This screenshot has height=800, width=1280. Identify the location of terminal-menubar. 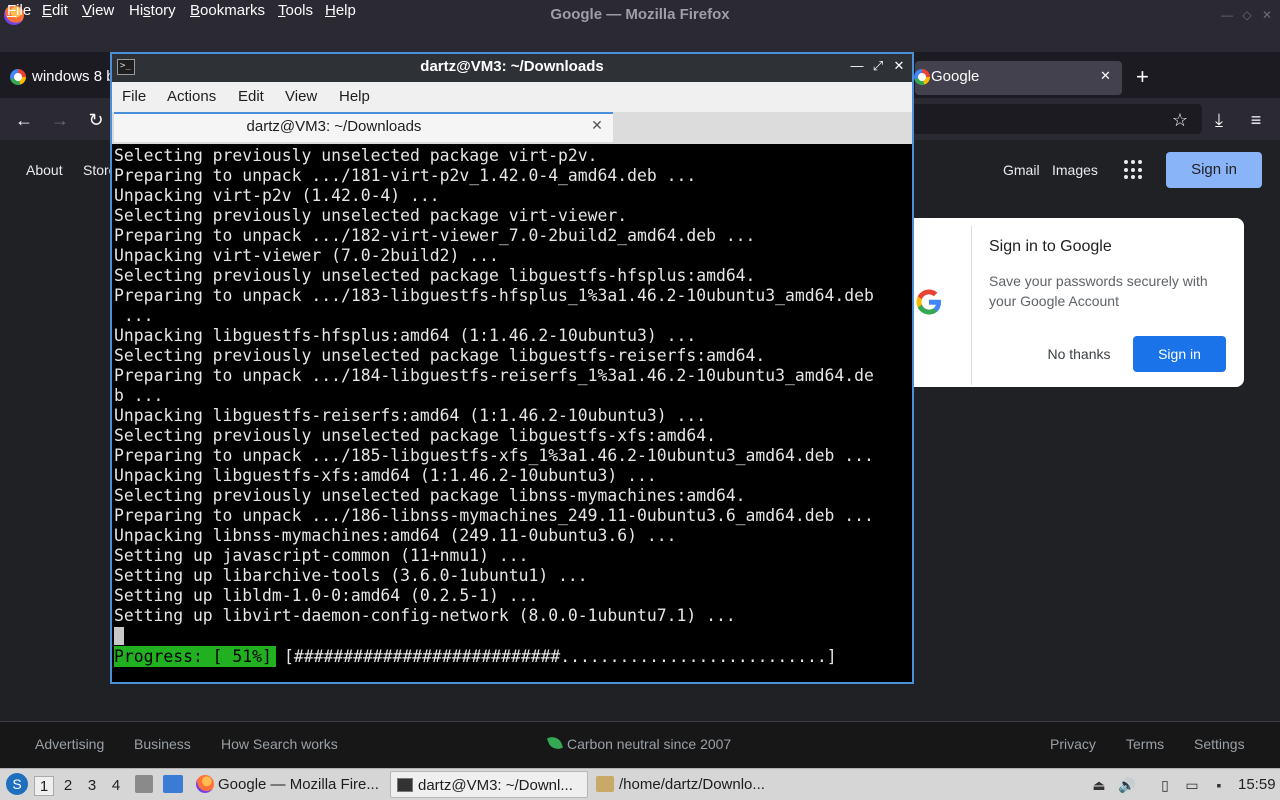
(512, 97).